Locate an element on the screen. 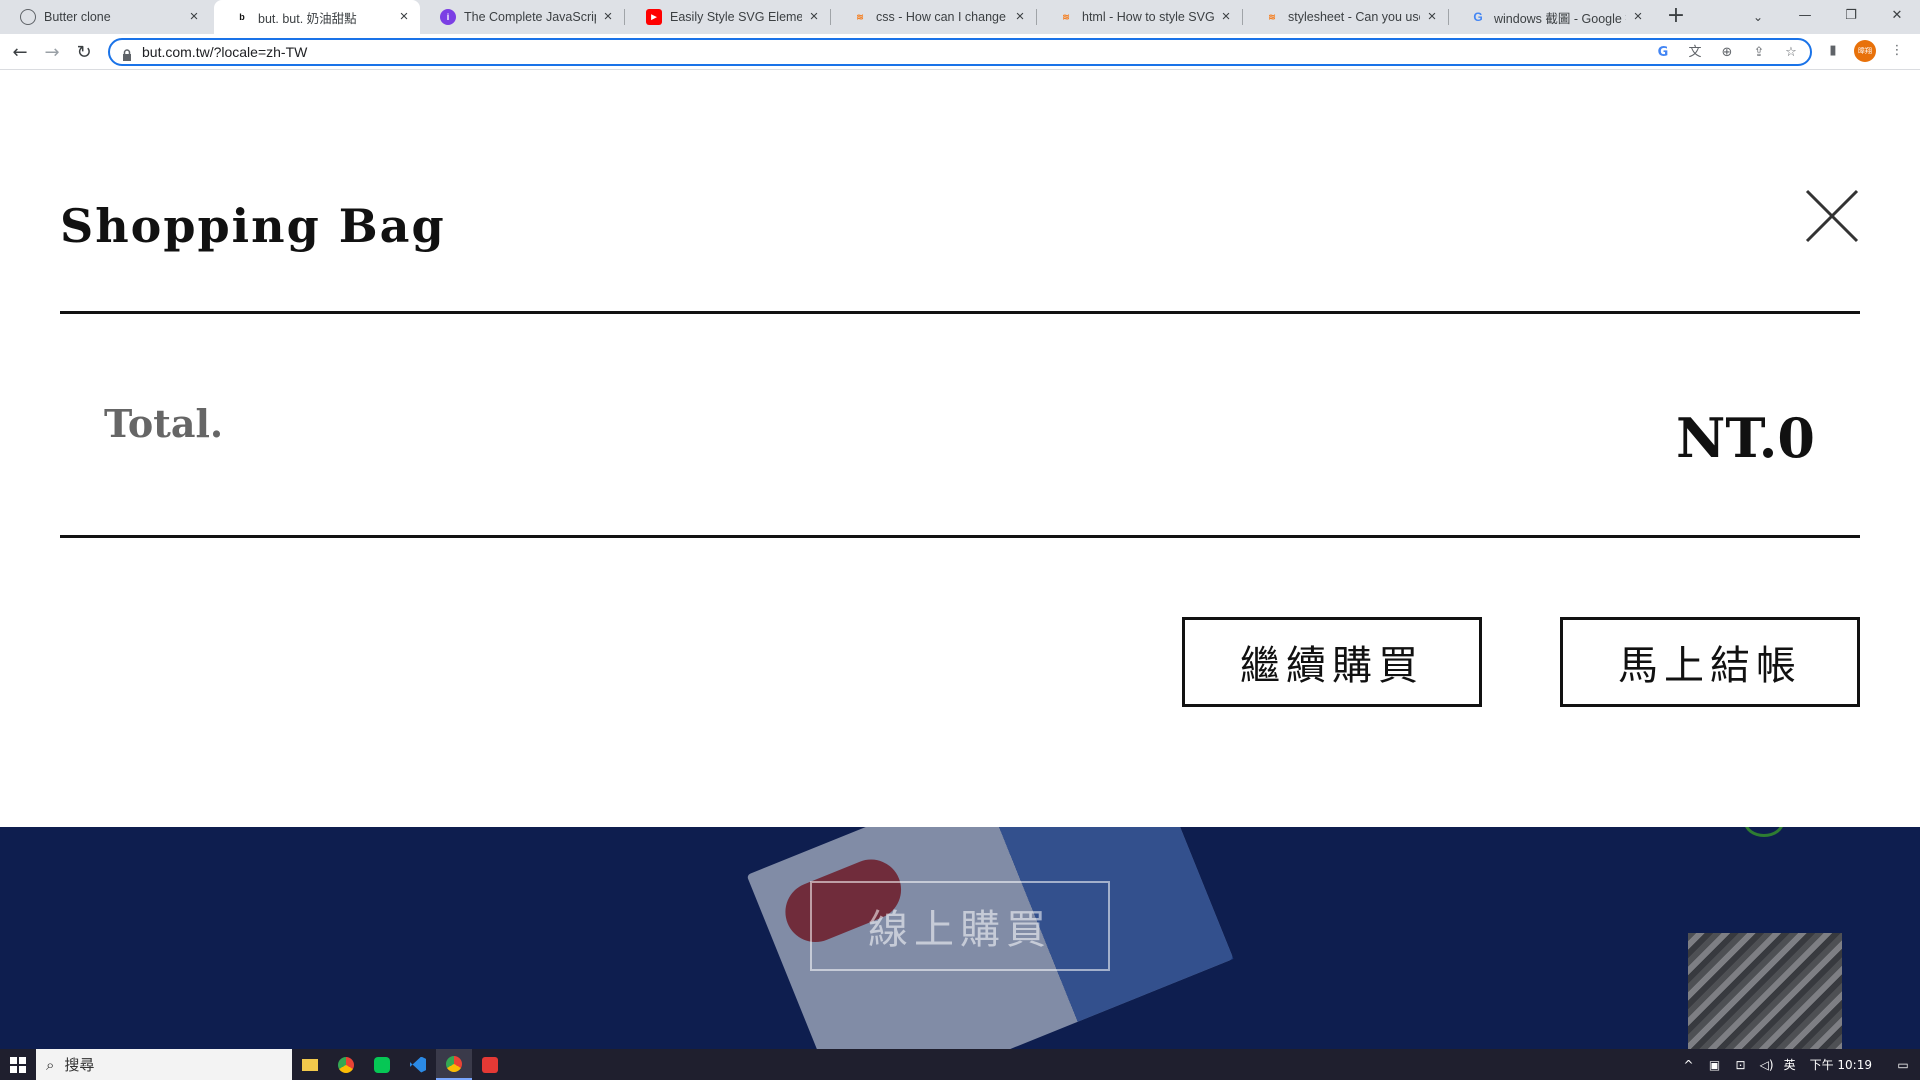  ime-indicator: 英 is located at coordinates (1790, 1064).